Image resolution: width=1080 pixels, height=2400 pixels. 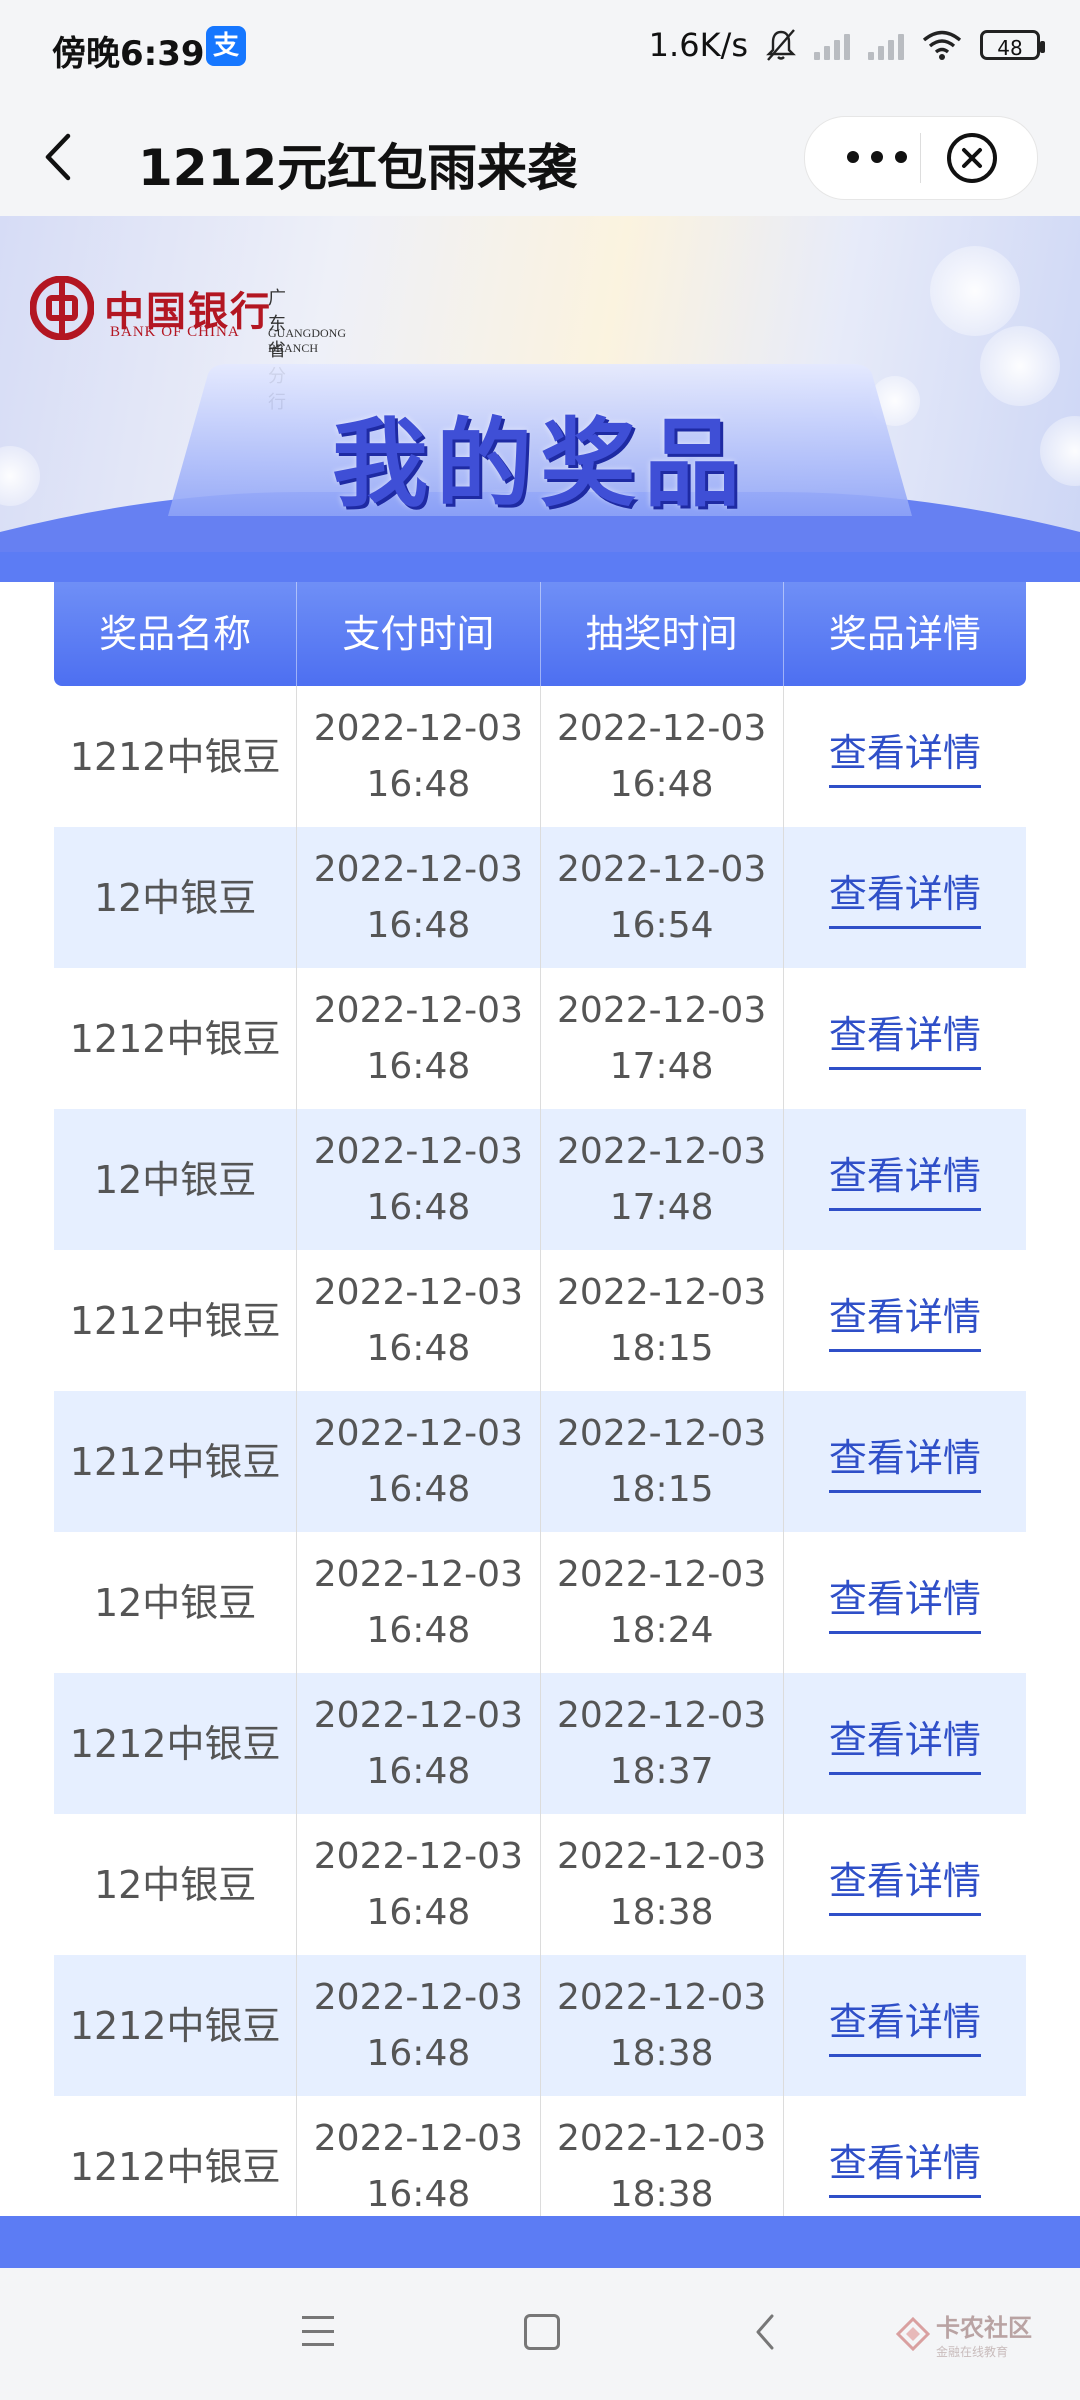 I want to click on signal-2-icon, so click(x=886, y=45).